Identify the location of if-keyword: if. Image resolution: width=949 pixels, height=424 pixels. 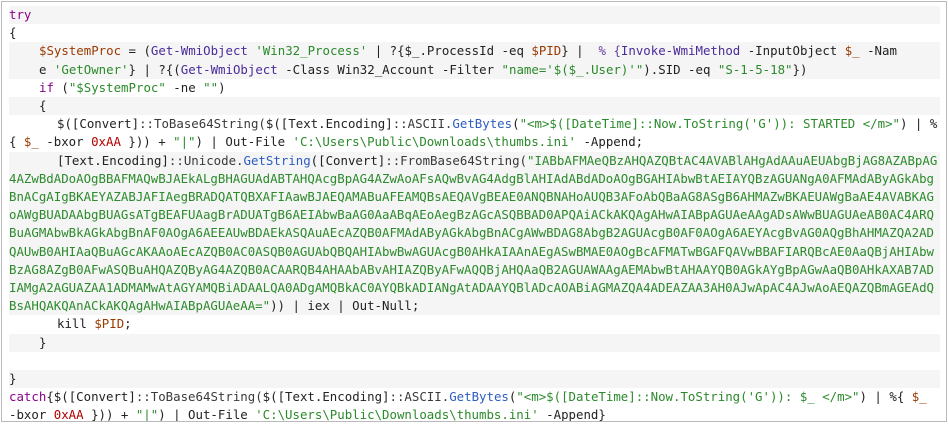
(46, 87).